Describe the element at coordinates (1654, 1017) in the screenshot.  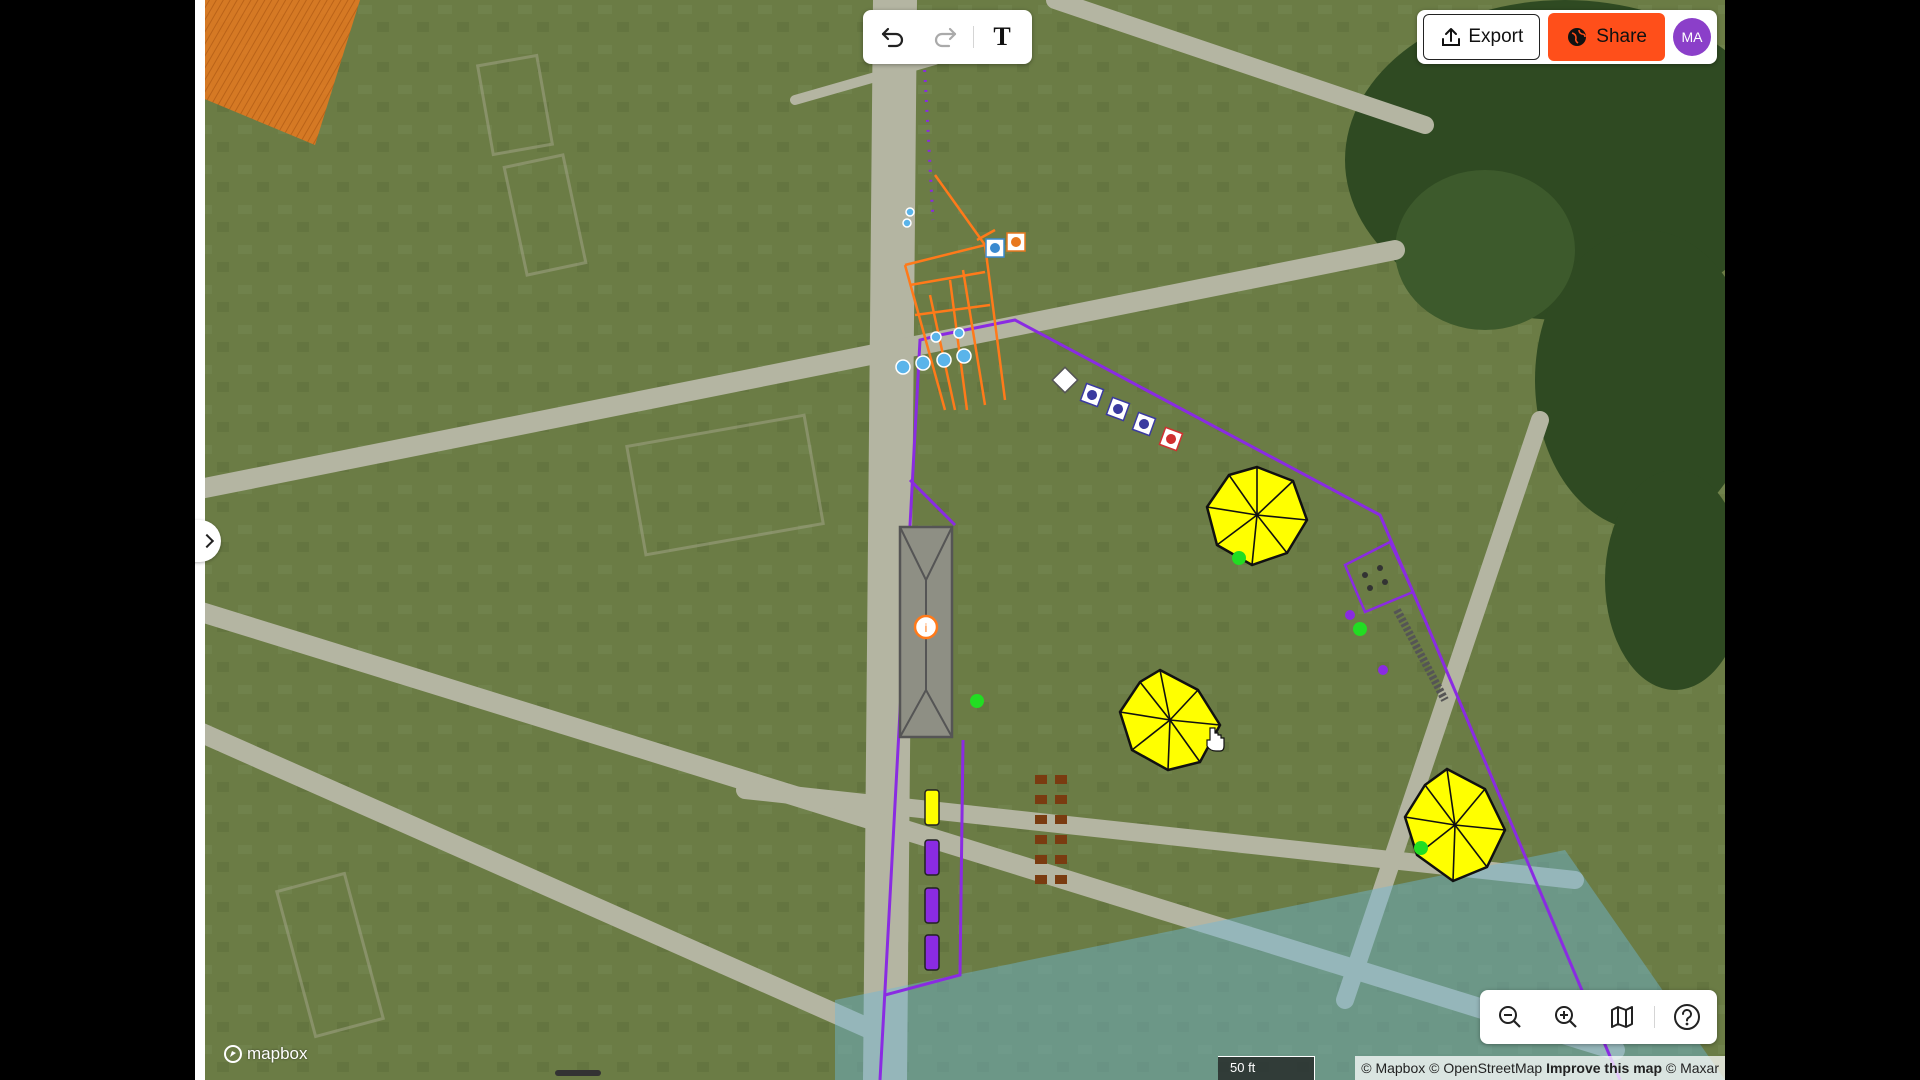
I see `controls-separator` at that location.